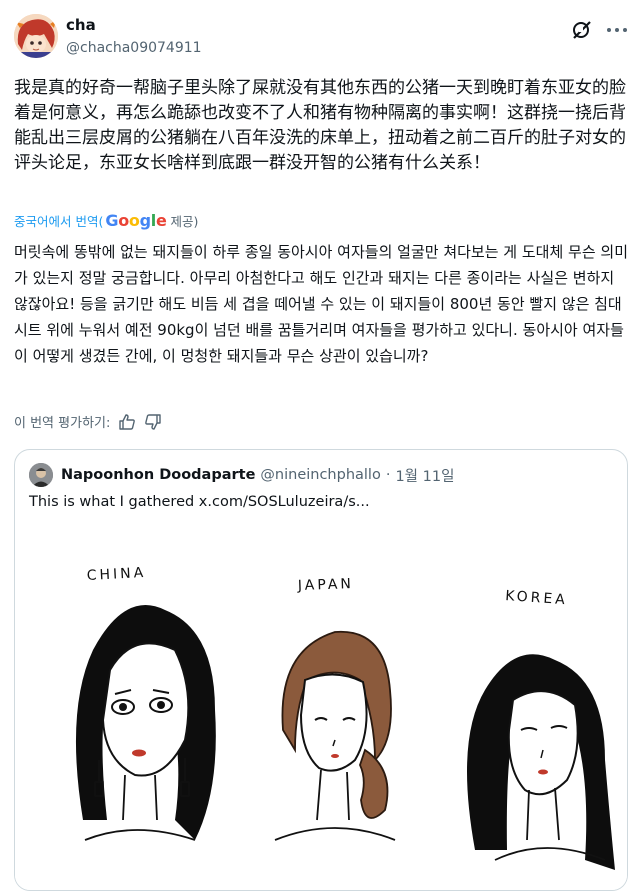 This screenshot has height=891, width=642. What do you see at coordinates (326, 585) in the screenshot?
I see `drawing-label-japan: JAPAN` at bounding box center [326, 585].